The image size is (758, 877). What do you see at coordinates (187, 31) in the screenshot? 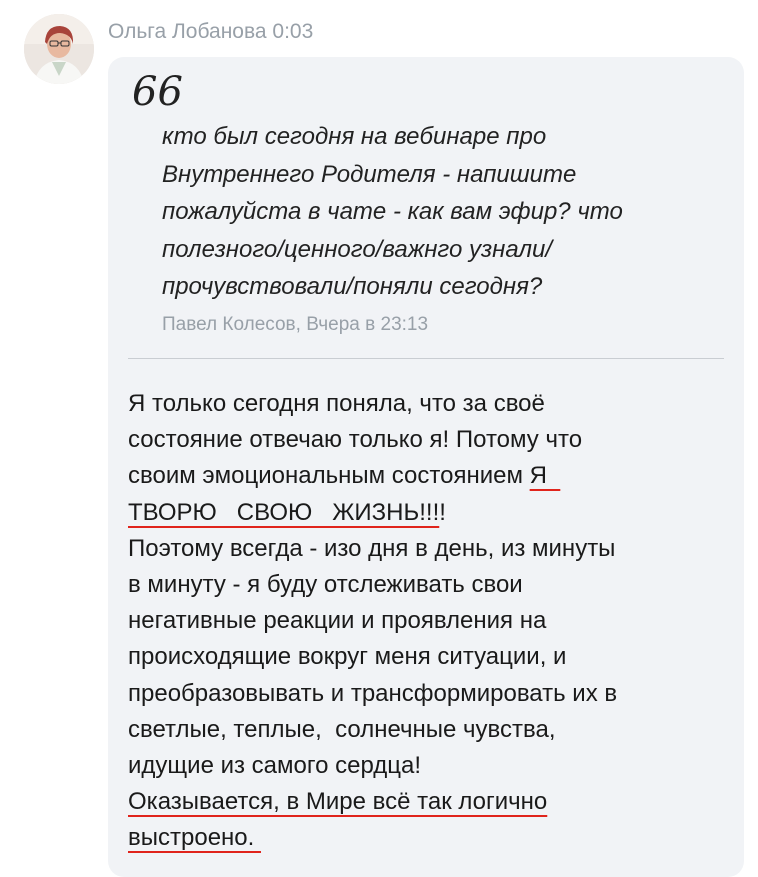
I see `sender-name: Ольга Лобанова` at bounding box center [187, 31].